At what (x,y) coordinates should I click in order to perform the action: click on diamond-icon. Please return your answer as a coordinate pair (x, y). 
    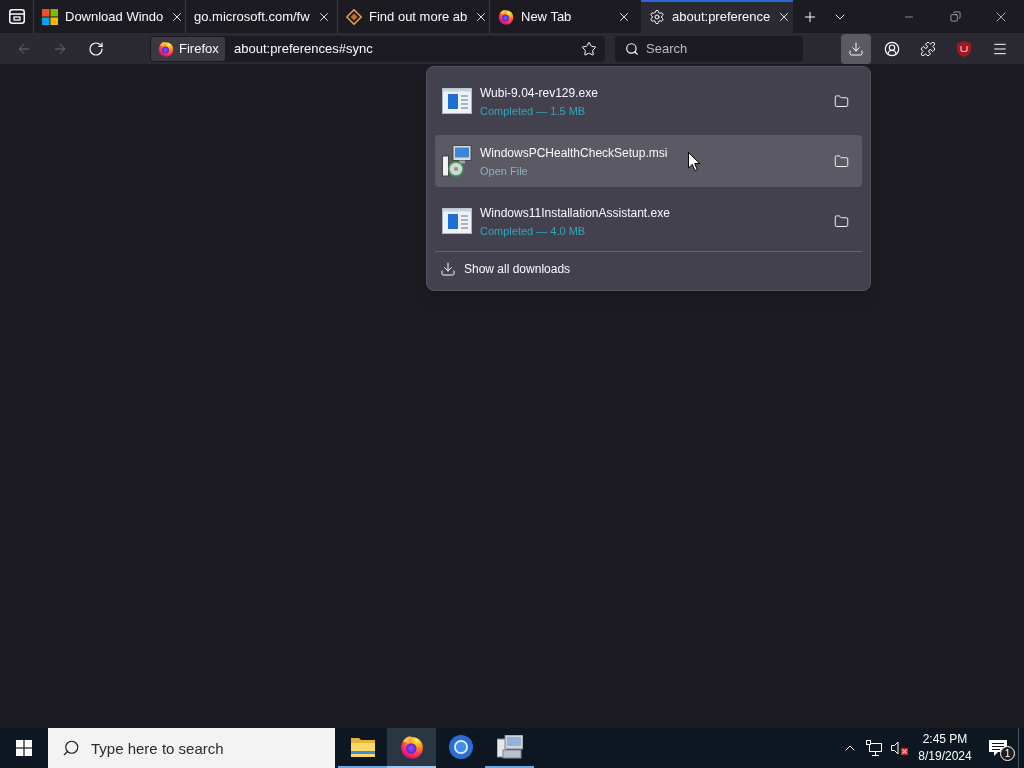
    Looking at the image, I should click on (354, 16).